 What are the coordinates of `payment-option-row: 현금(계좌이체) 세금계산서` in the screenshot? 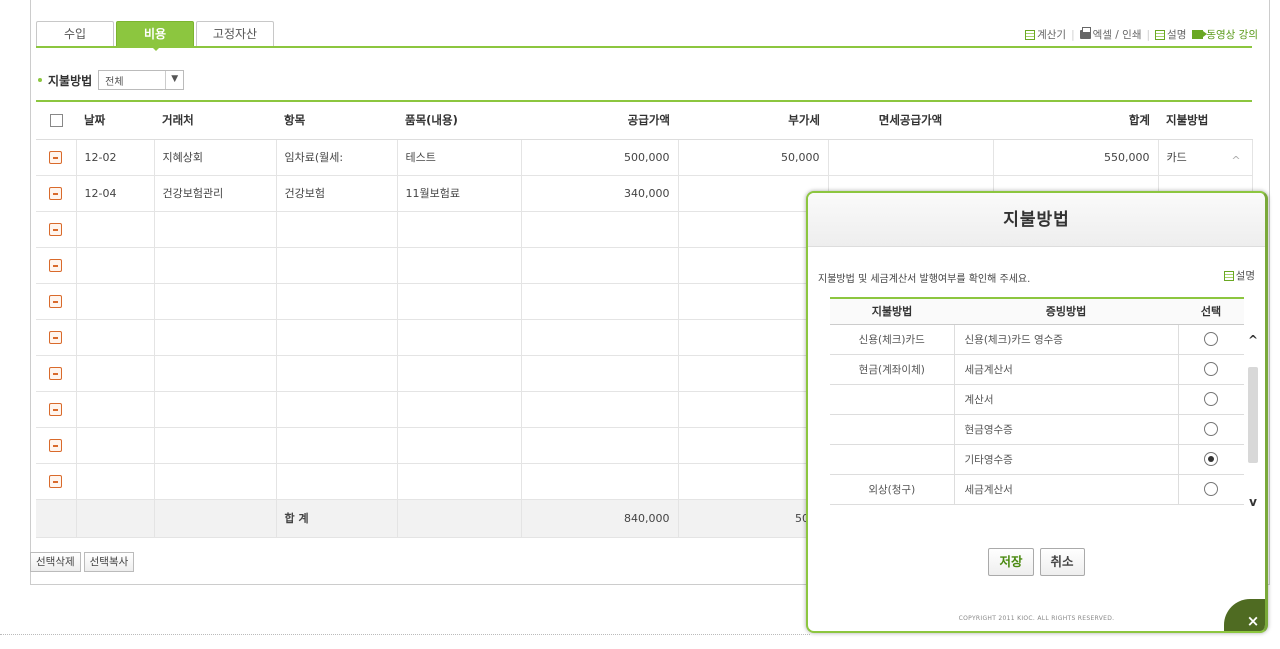 It's located at (1037, 369).